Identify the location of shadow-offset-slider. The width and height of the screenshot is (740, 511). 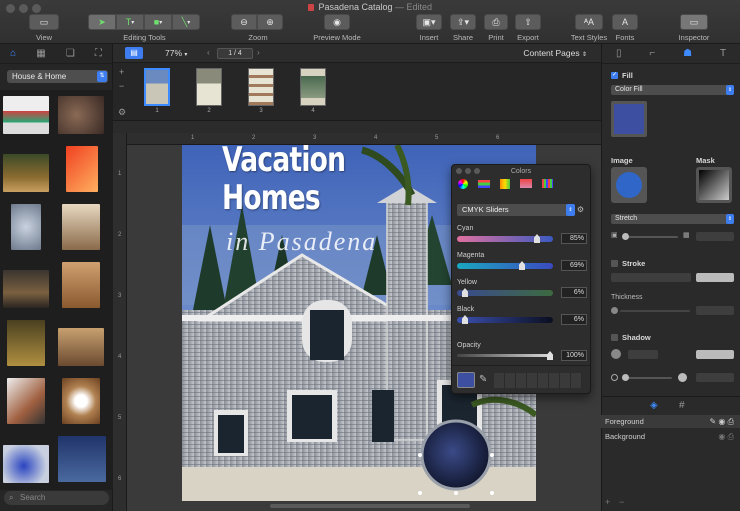
(647, 378).